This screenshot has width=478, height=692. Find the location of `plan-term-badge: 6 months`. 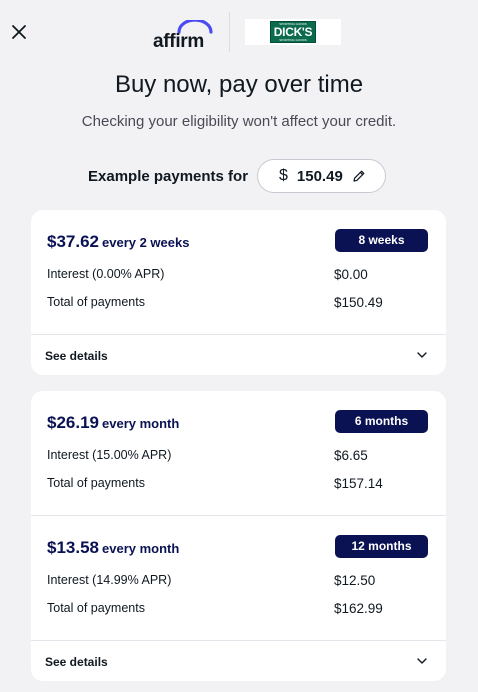

plan-term-badge: 6 months is located at coordinates (381, 421).